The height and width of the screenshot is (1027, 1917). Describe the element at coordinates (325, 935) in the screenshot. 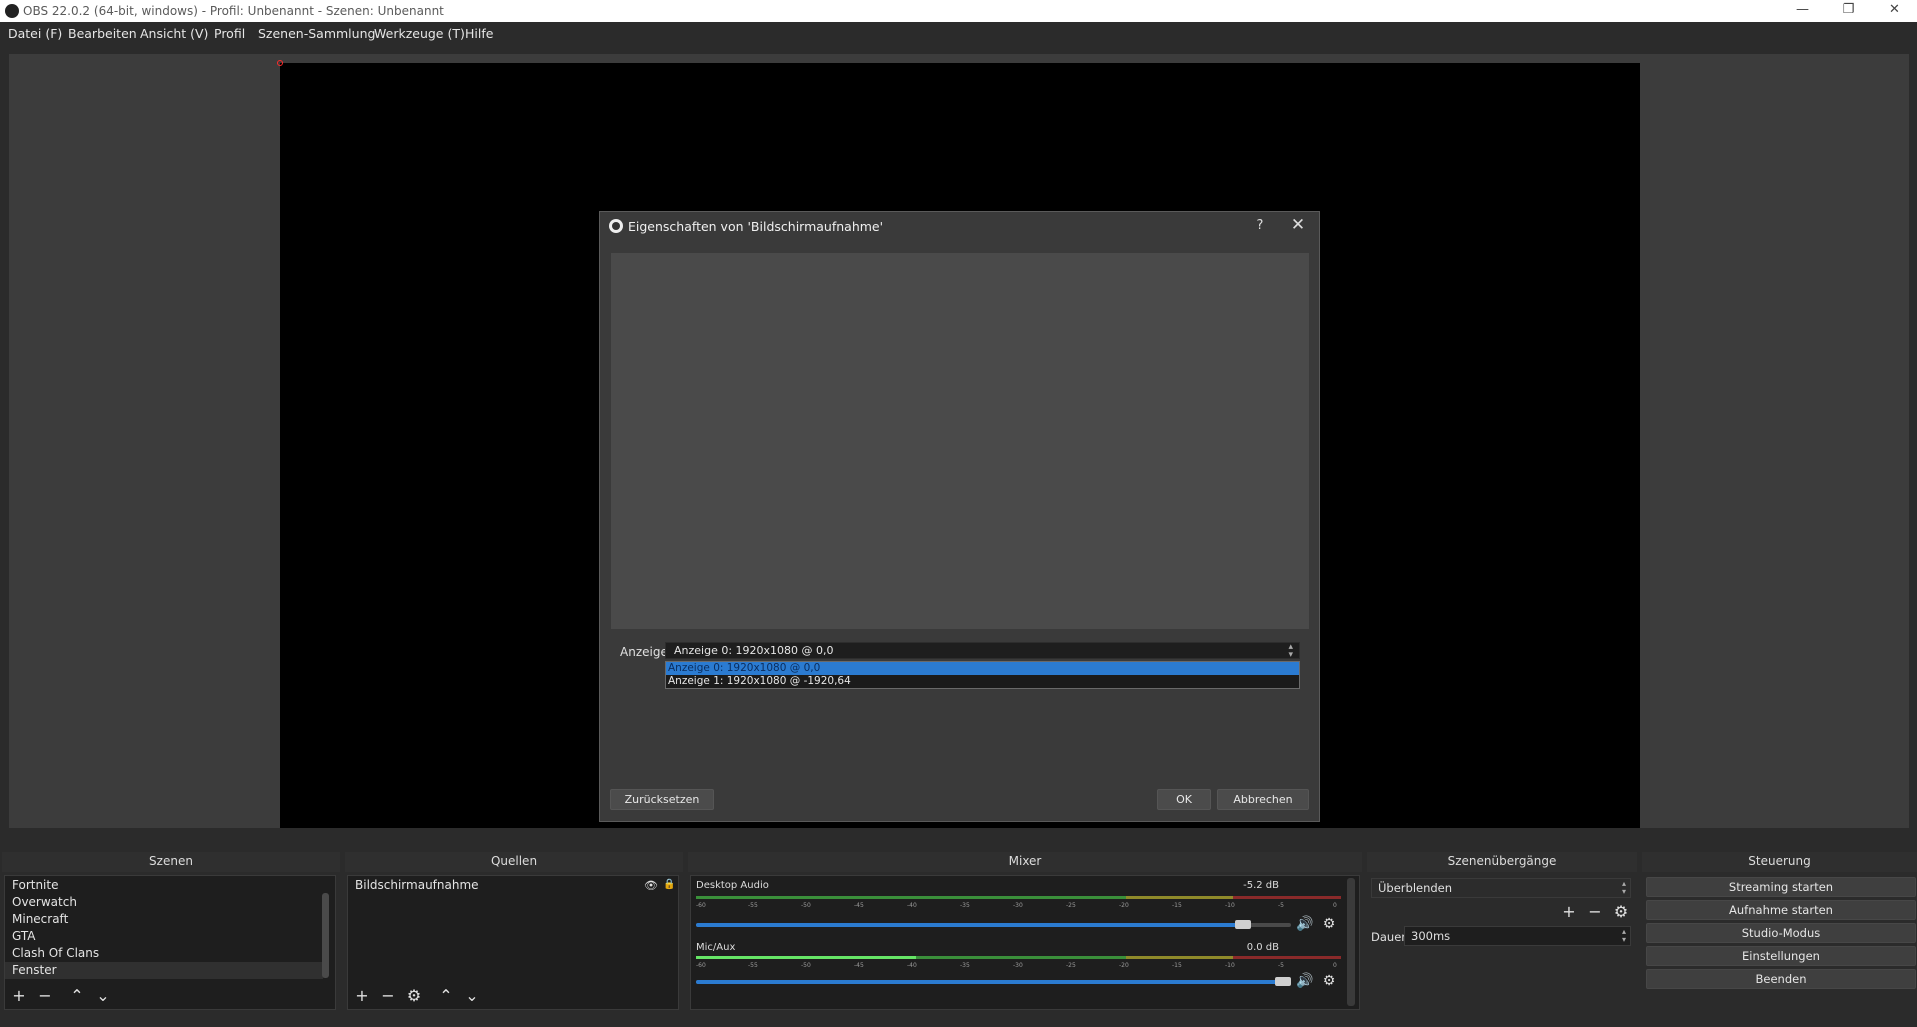

I see `scenes-scrollbar` at that location.